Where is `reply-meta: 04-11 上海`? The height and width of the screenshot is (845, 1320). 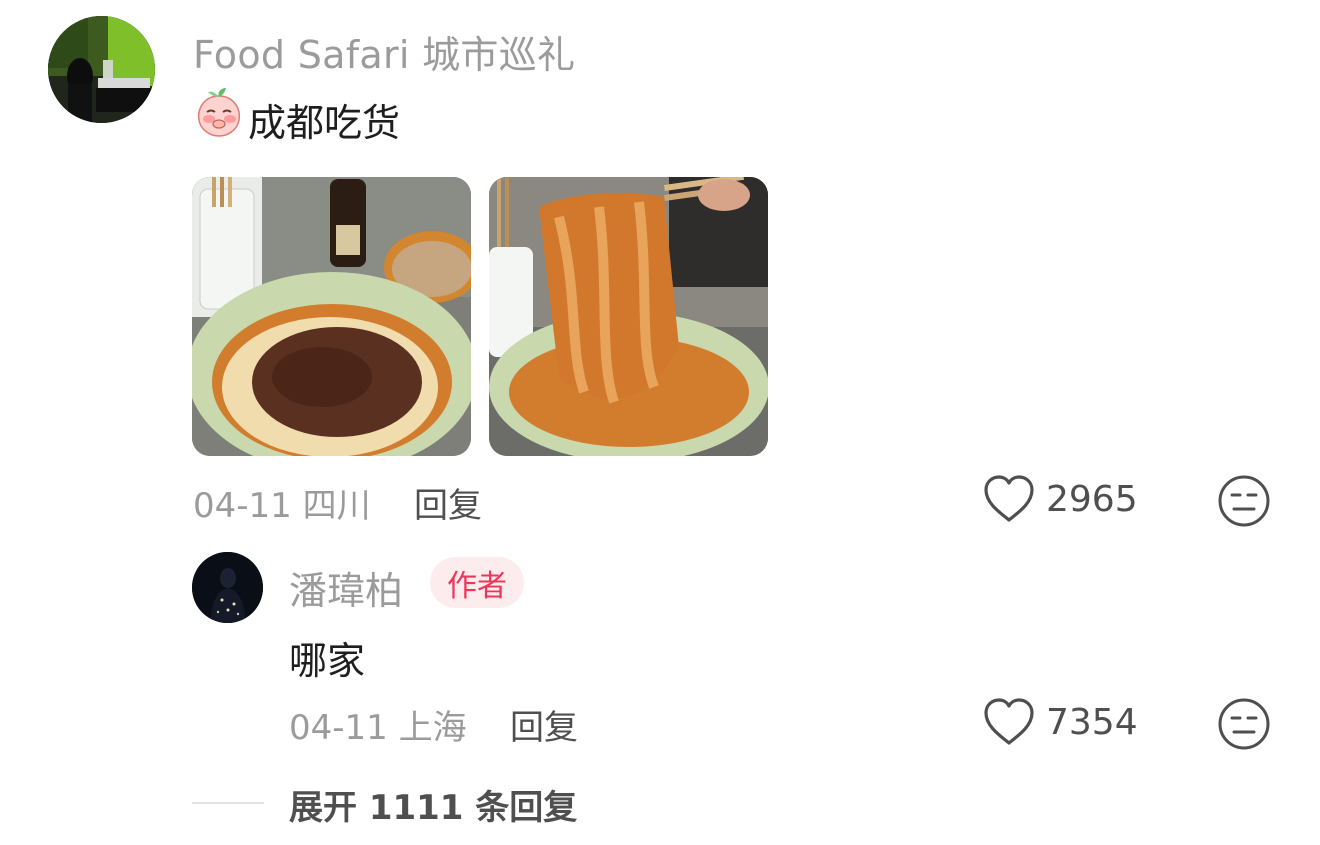 reply-meta: 04-11 上海 is located at coordinates (378, 724).